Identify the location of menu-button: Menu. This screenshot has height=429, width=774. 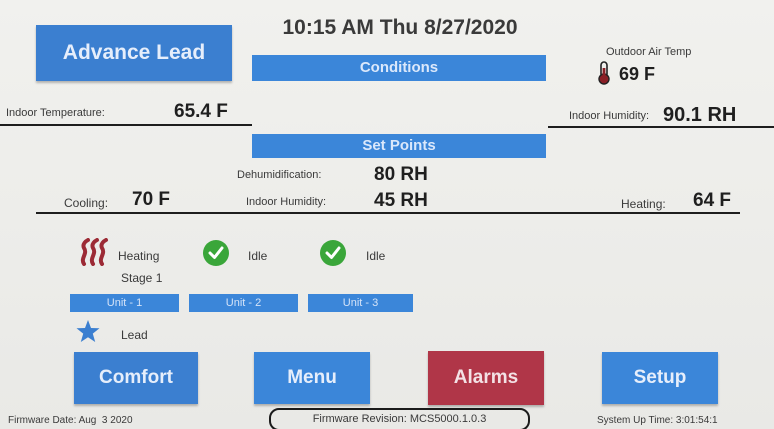
(312, 378).